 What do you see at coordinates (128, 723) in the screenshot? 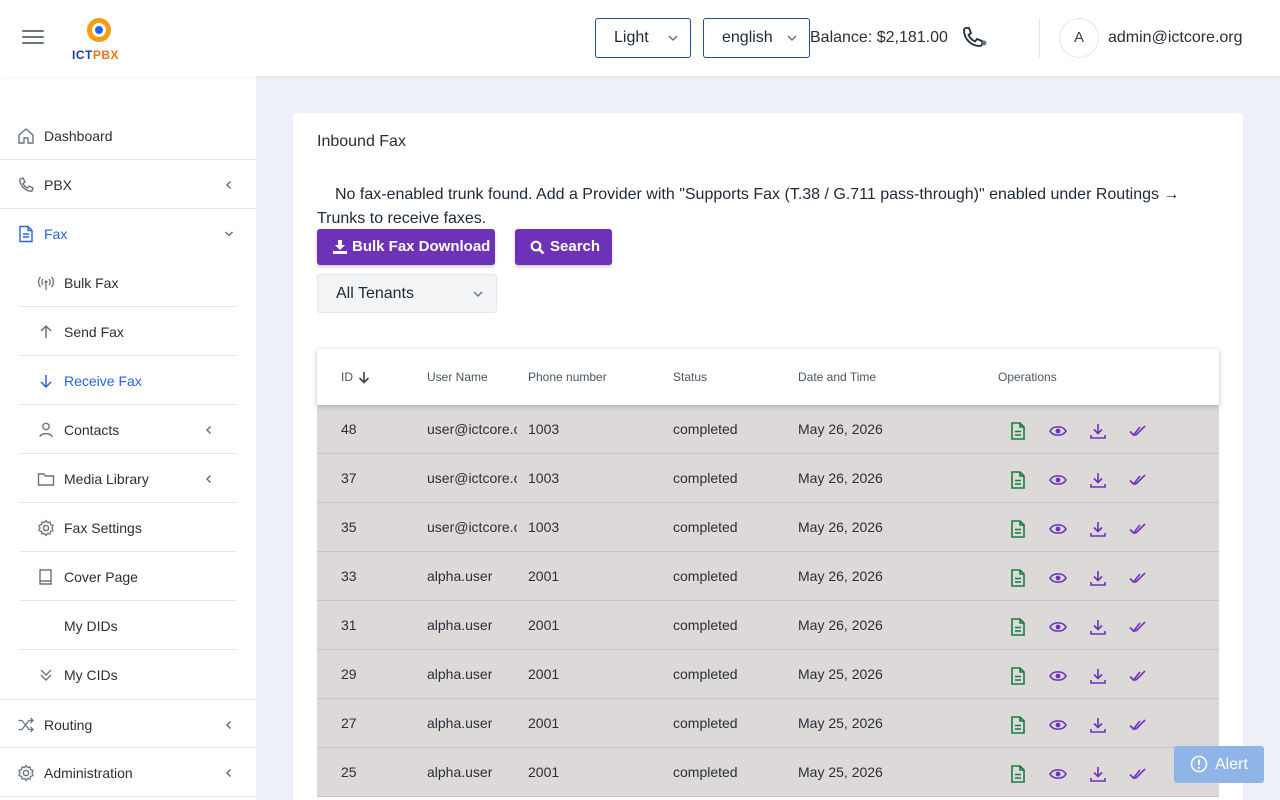
I see `sidebar-item-routing: Routing` at bounding box center [128, 723].